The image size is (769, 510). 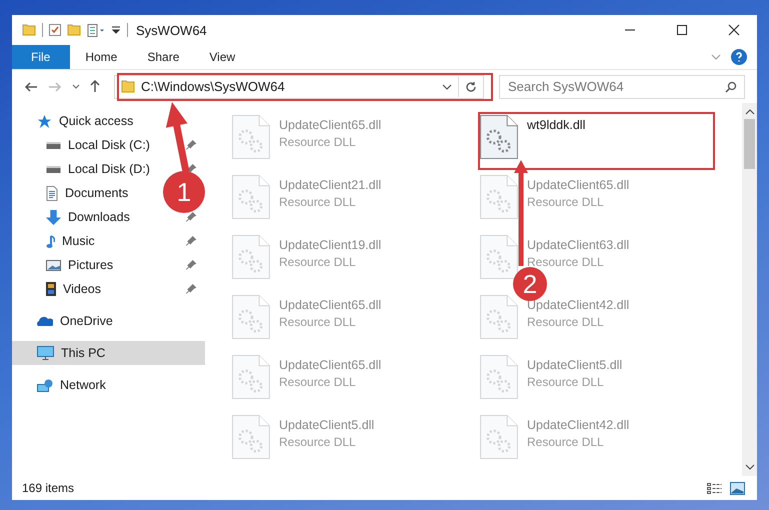 What do you see at coordinates (116, 30) in the screenshot?
I see `dropdown-icon` at bounding box center [116, 30].